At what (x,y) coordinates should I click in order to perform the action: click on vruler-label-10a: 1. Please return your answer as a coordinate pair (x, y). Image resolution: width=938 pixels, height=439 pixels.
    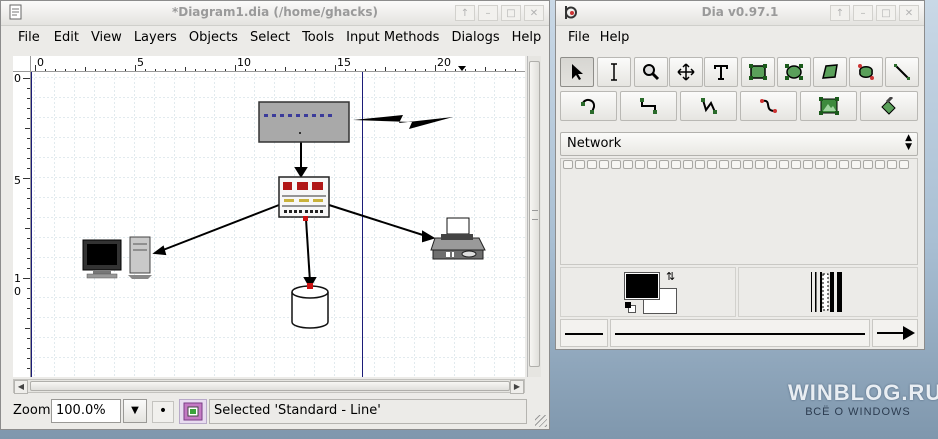
    Looking at the image, I should click on (17, 278).